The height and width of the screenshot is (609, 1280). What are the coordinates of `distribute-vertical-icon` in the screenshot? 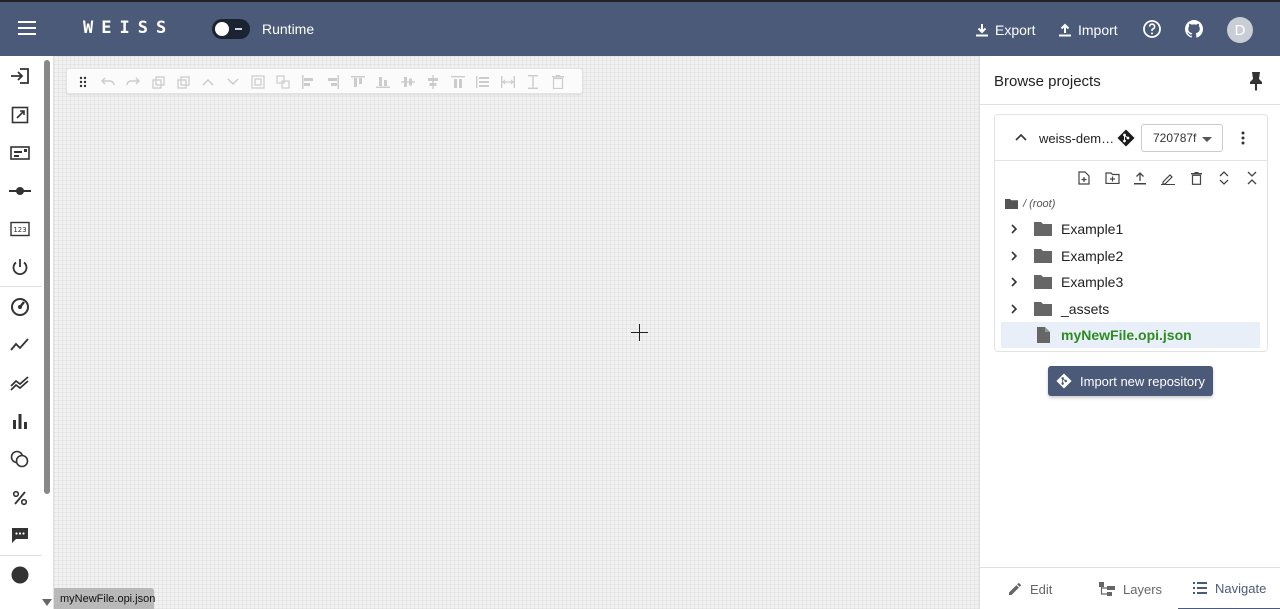 It's located at (458, 82).